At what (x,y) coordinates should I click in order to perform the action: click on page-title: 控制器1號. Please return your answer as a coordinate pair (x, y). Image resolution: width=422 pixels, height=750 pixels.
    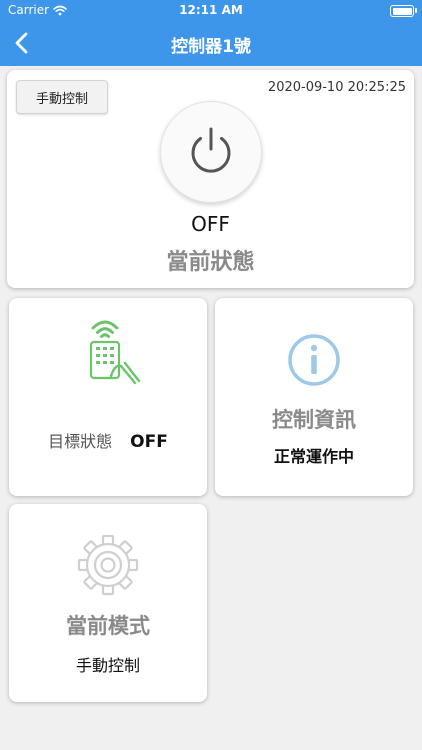
    Looking at the image, I should click on (211, 47).